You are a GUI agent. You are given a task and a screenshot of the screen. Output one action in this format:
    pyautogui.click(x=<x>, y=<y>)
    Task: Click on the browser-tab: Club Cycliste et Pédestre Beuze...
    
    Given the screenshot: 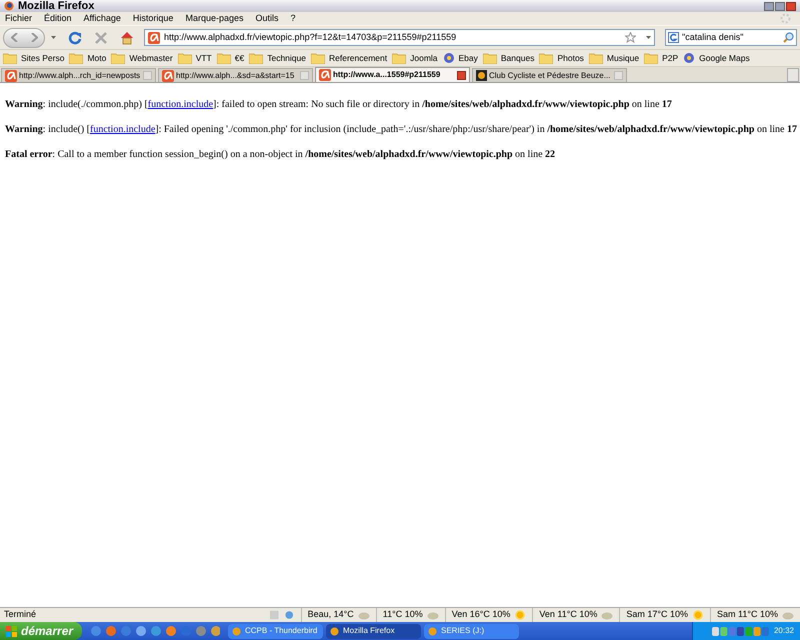 What is the action you would take?
    pyautogui.click(x=549, y=75)
    